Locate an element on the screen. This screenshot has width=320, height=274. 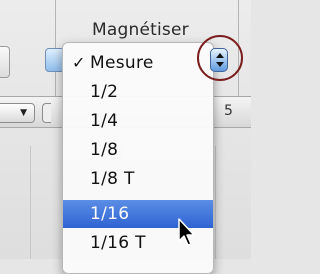
menu-item-mesure: ✓ Mesure is located at coordinates (138, 63).